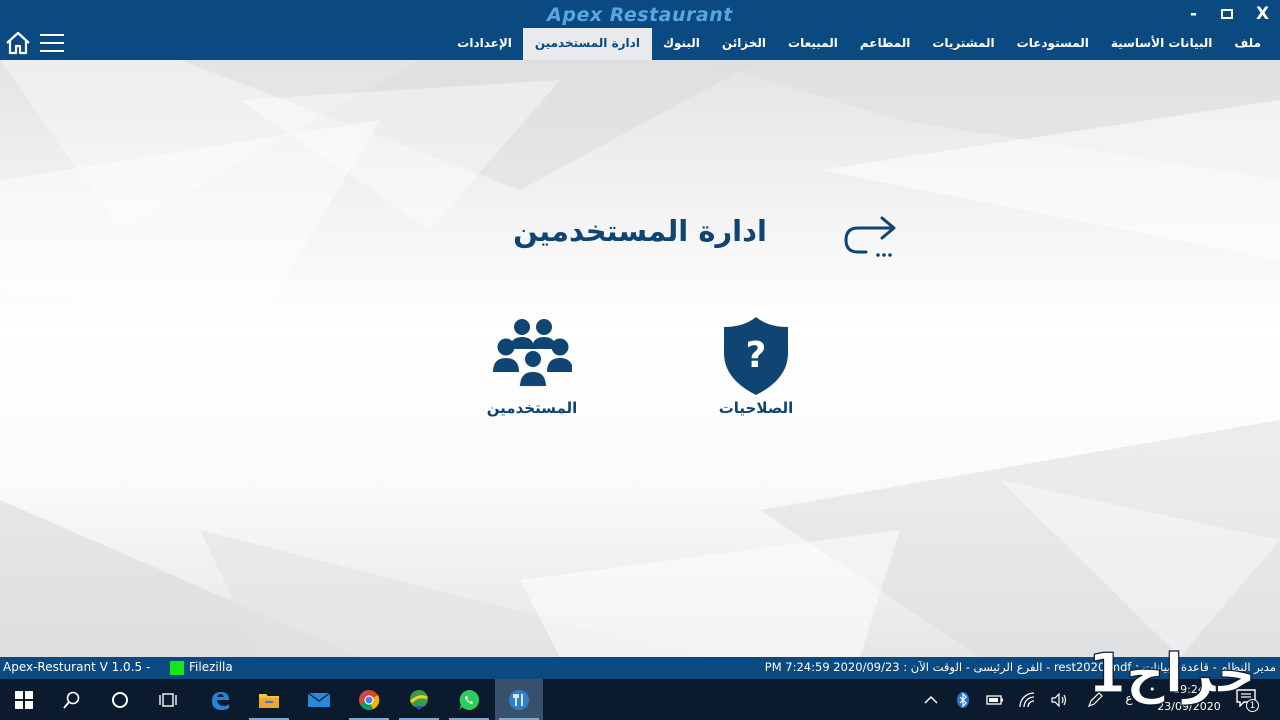 The image size is (1280, 720). I want to click on menu-treasuries: الخزائن, so click(744, 44).